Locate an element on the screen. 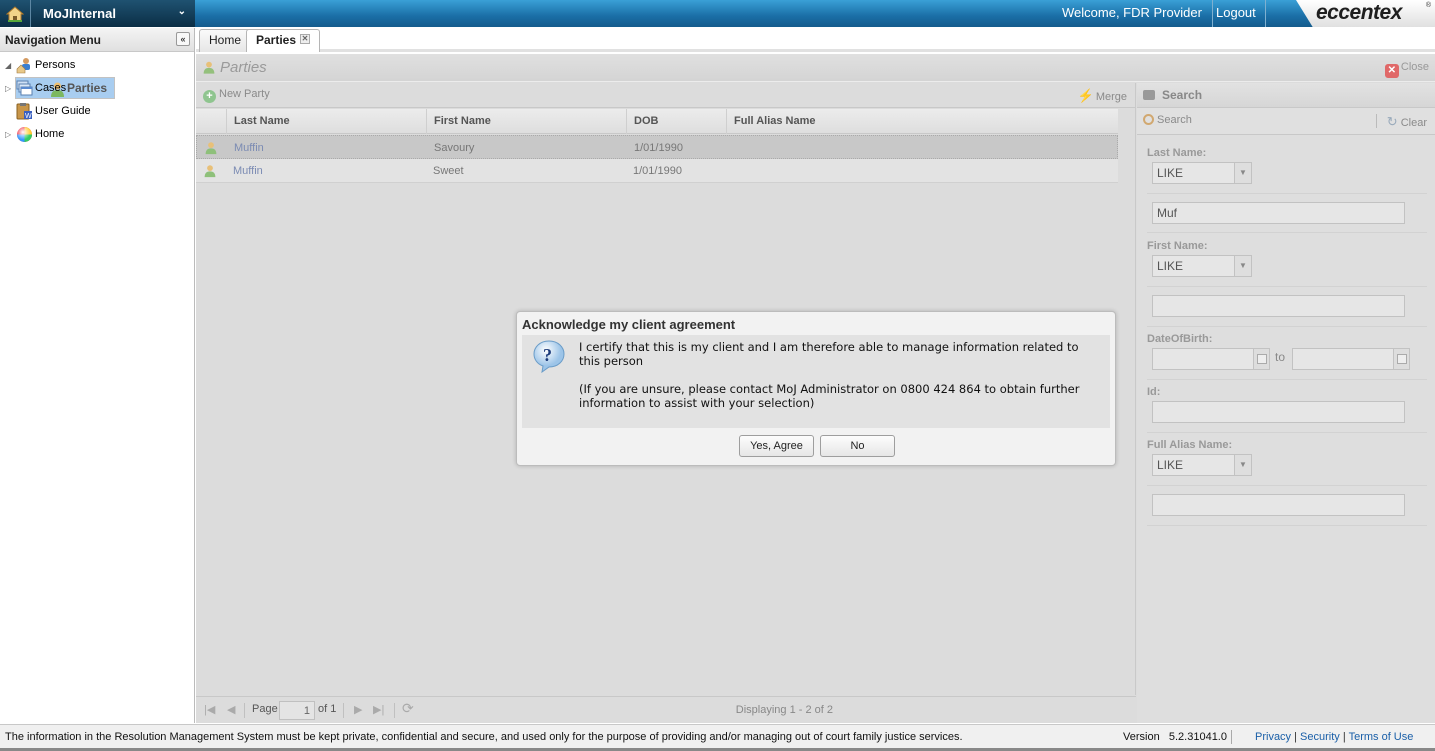  security-link: Security is located at coordinates (1320, 737).